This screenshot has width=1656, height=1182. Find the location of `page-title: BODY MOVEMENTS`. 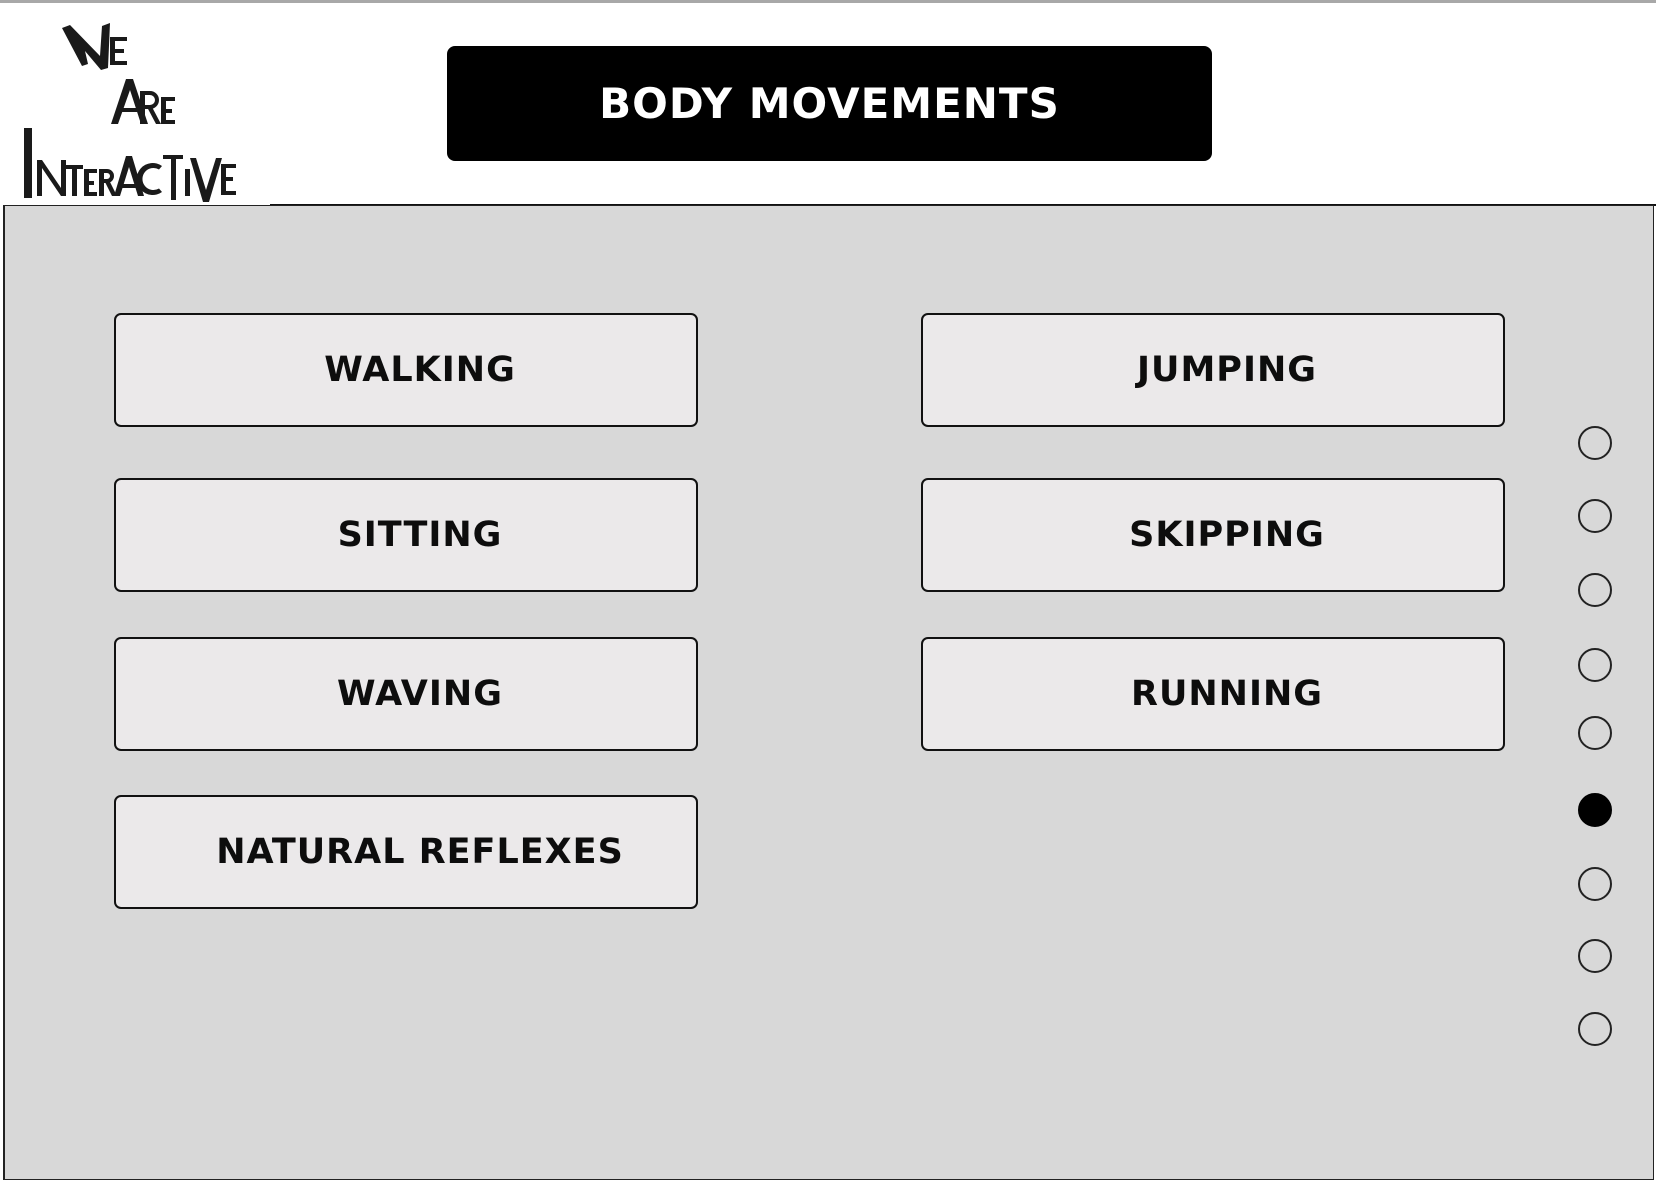

page-title: BODY MOVEMENTS is located at coordinates (829, 103).